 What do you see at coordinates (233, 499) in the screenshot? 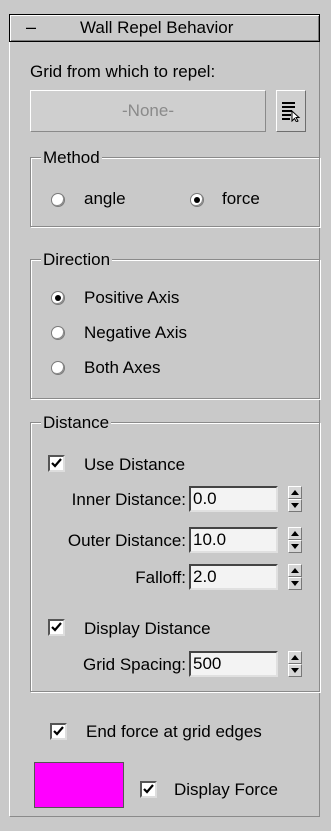
I see `inner-distance-field: 0.0` at bounding box center [233, 499].